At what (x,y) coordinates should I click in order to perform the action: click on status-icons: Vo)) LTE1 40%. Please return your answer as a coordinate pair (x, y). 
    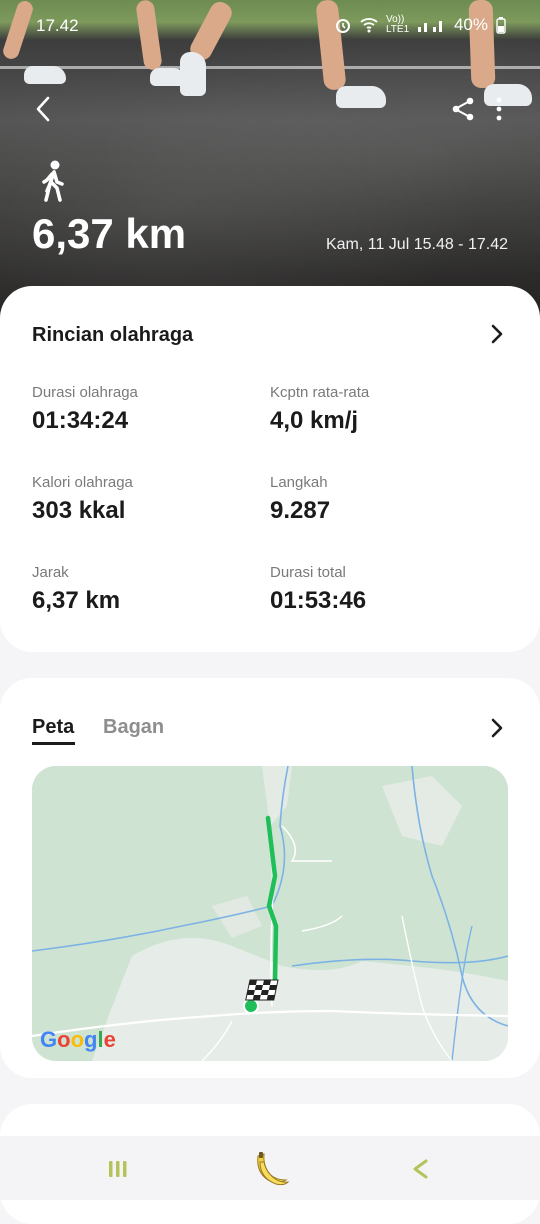
    Looking at the image, I should click on (420, 25).